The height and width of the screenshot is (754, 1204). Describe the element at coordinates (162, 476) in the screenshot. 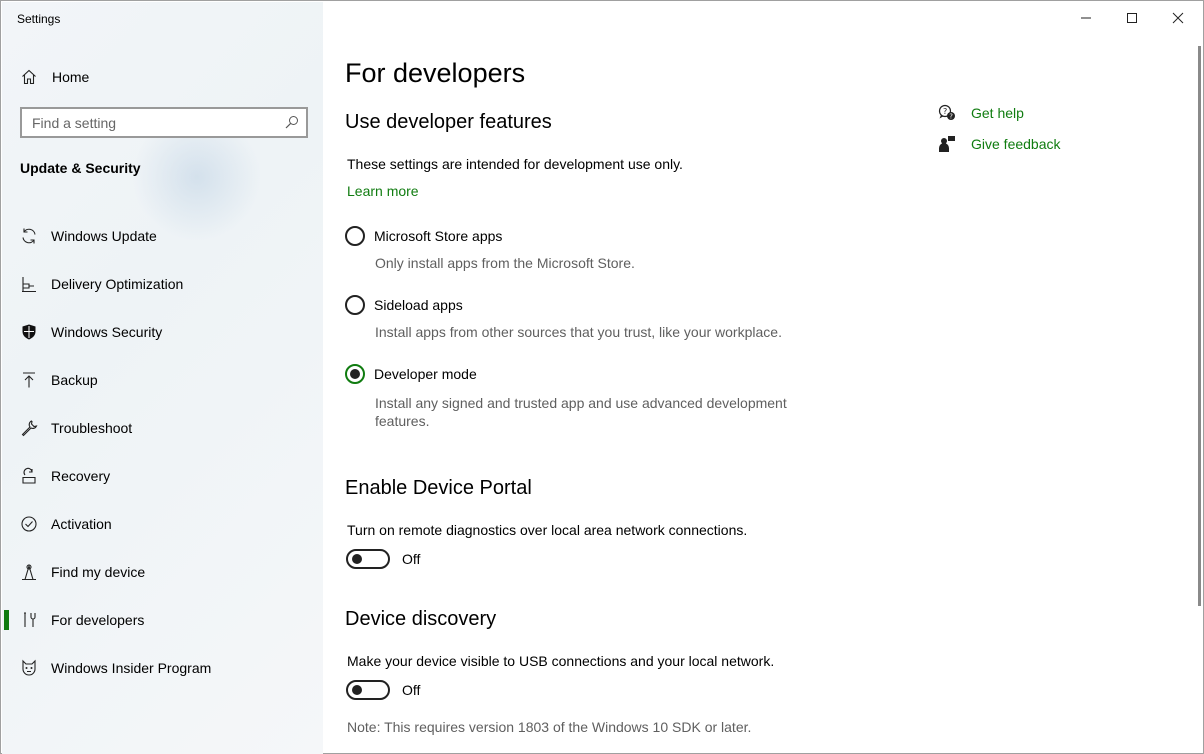

I see `sidebar-item-recovery: Recovery` at that location.